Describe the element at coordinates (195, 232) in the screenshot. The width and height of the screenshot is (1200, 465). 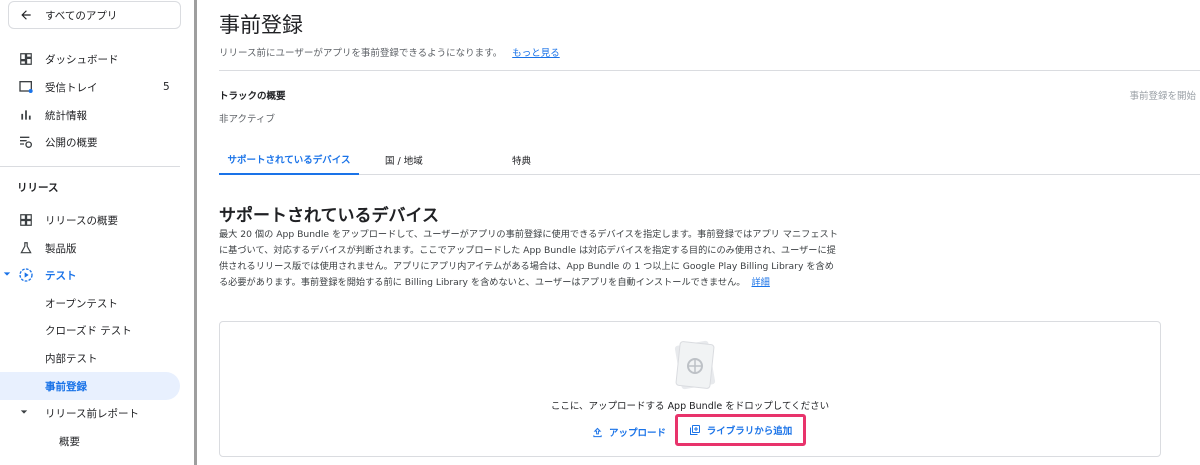
I see `sidebar-border` at that location.